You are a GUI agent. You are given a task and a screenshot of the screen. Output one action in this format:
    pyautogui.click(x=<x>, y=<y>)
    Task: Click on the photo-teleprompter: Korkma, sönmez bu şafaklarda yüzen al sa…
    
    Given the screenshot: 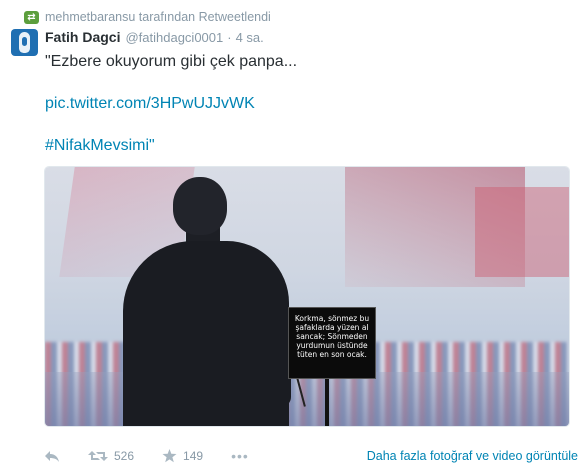 What is the action you would take?
    pyautogui.click(x=332, y=343)
    